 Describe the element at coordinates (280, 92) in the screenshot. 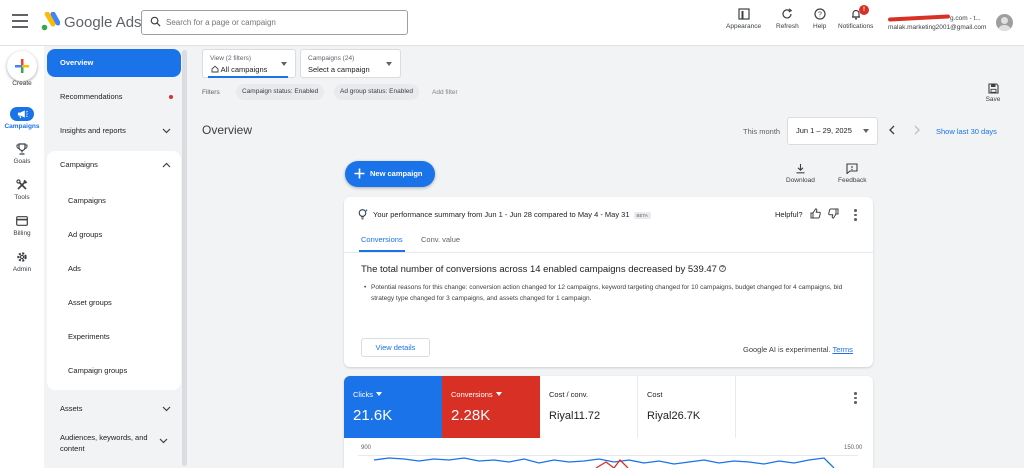

I see `filter-chip-campaign-status: Campaign status: Enabled` at that location.